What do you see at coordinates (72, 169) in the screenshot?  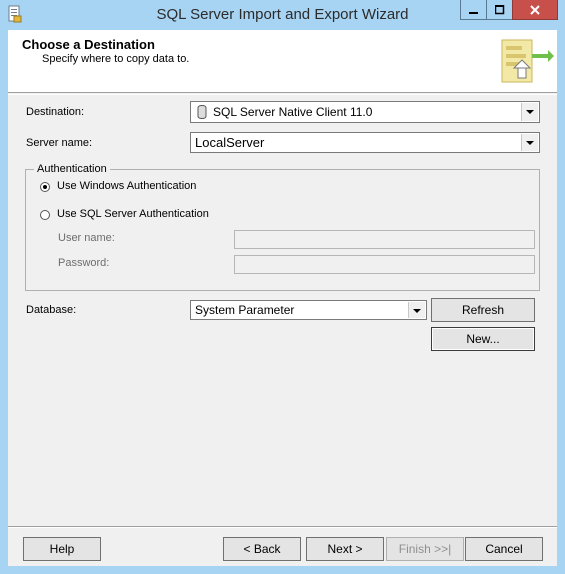 I see `authentication-group-label: Authentication` at bounding box center [72, 169].